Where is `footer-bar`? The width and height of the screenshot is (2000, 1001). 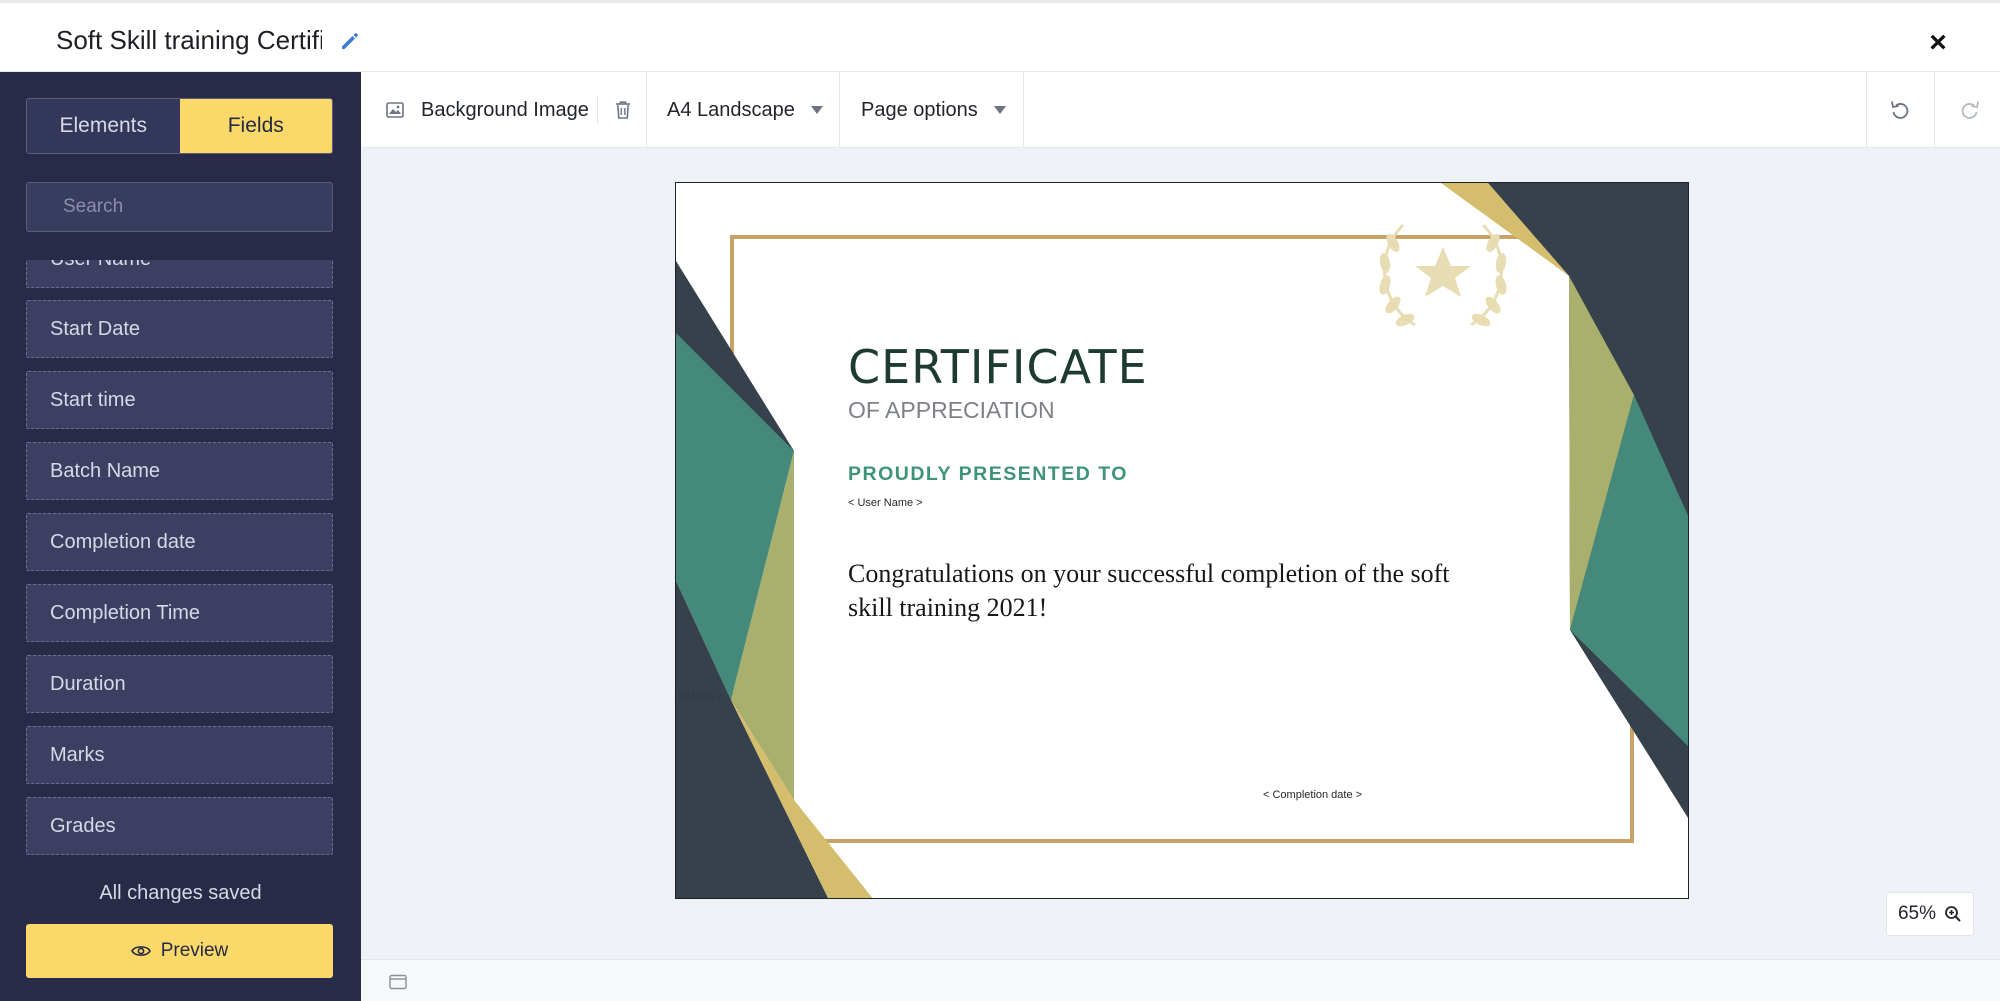
footer-bar is located at coordinates (1180, 980).